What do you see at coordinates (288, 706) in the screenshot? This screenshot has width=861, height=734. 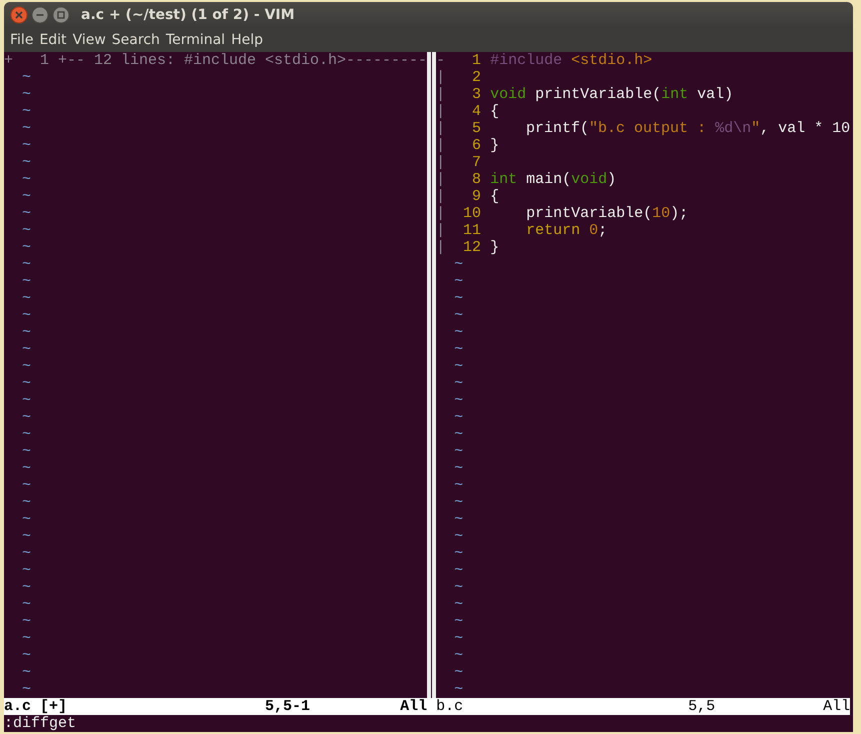 I see `cursor-position: 5,5-1` at bounding box center [288, 706].